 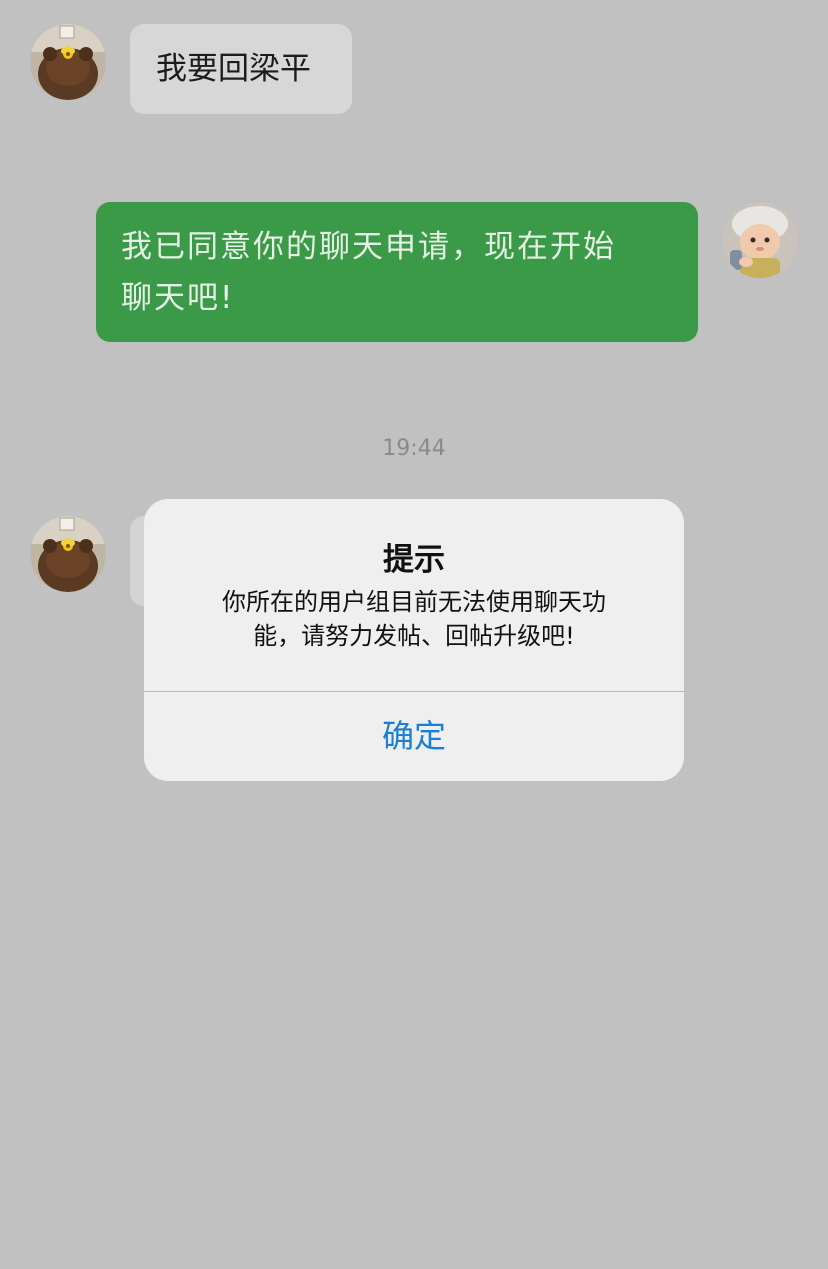 I want to click on message-bubble-outgoing: 我已同意你的聊天申请，现在开始 聊天吧!, so click(x=397, y=272).